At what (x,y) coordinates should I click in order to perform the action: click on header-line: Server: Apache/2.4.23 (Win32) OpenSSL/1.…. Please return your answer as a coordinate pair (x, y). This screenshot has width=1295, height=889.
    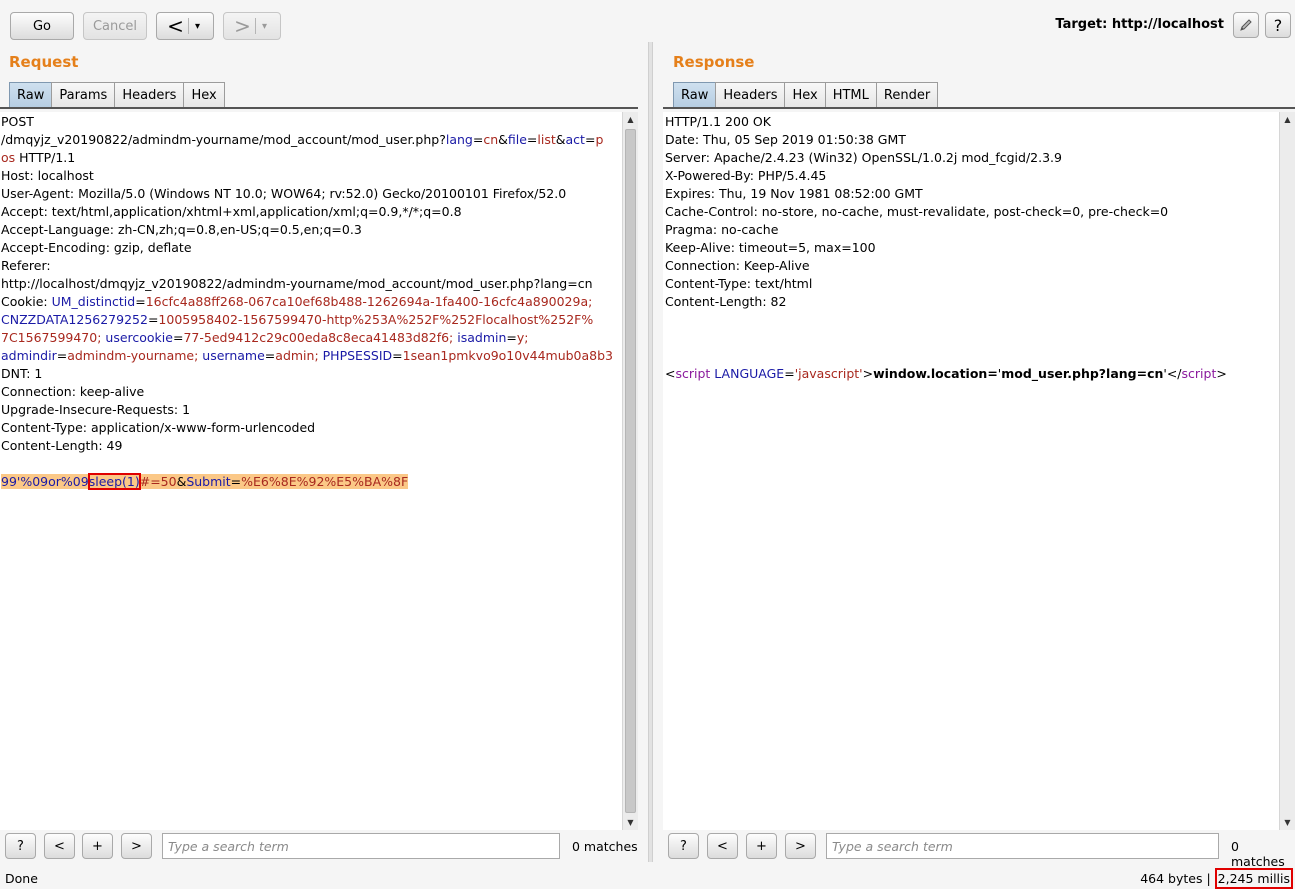
    Looking at the image, I should click on (863, 157).